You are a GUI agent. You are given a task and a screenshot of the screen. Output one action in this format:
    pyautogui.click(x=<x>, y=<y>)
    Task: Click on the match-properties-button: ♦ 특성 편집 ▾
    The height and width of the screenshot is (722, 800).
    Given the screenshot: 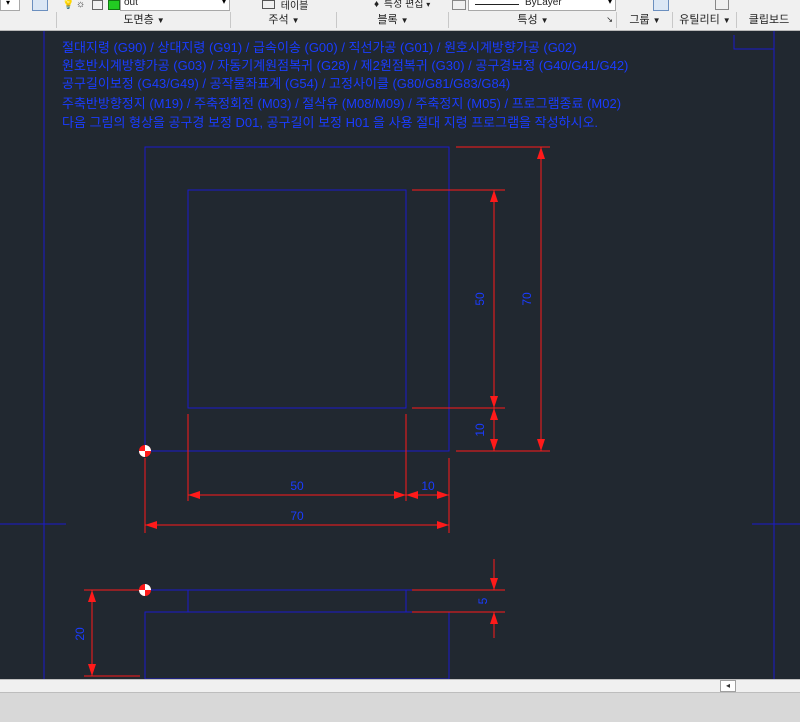 What is the action you would take?
    pyautogui.click(x=402, y=6)
    